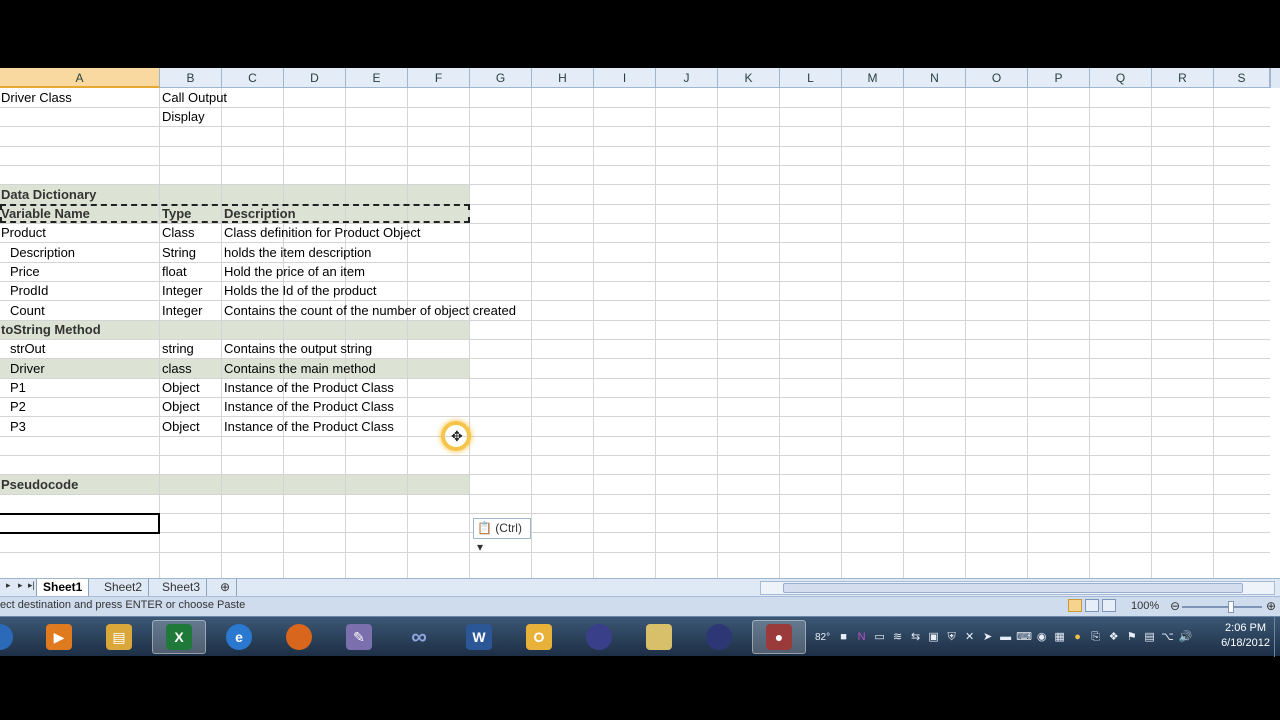  What do you see at coordinates (297, 348) in the screenshot?
I see `cell-c13: Contains the output string` at bounding box center [297, 348].